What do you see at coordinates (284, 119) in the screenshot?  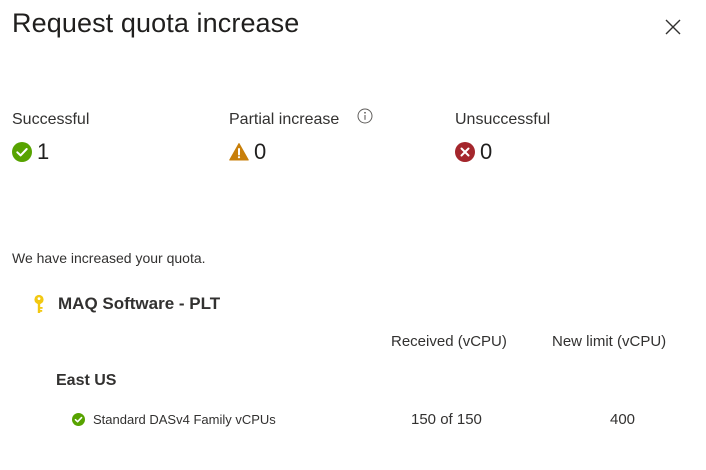 I see `partial-label: Partial increase` at bounding box center [284, 119].